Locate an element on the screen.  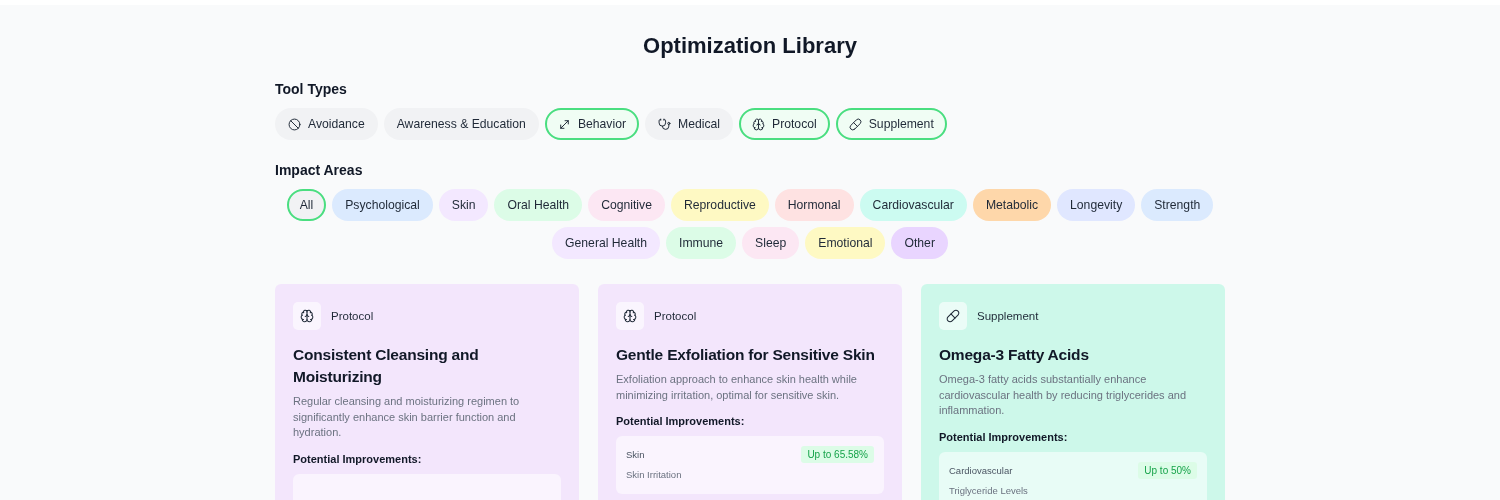
tool-type-chip: Behavior is located at coordinates (591, 124).